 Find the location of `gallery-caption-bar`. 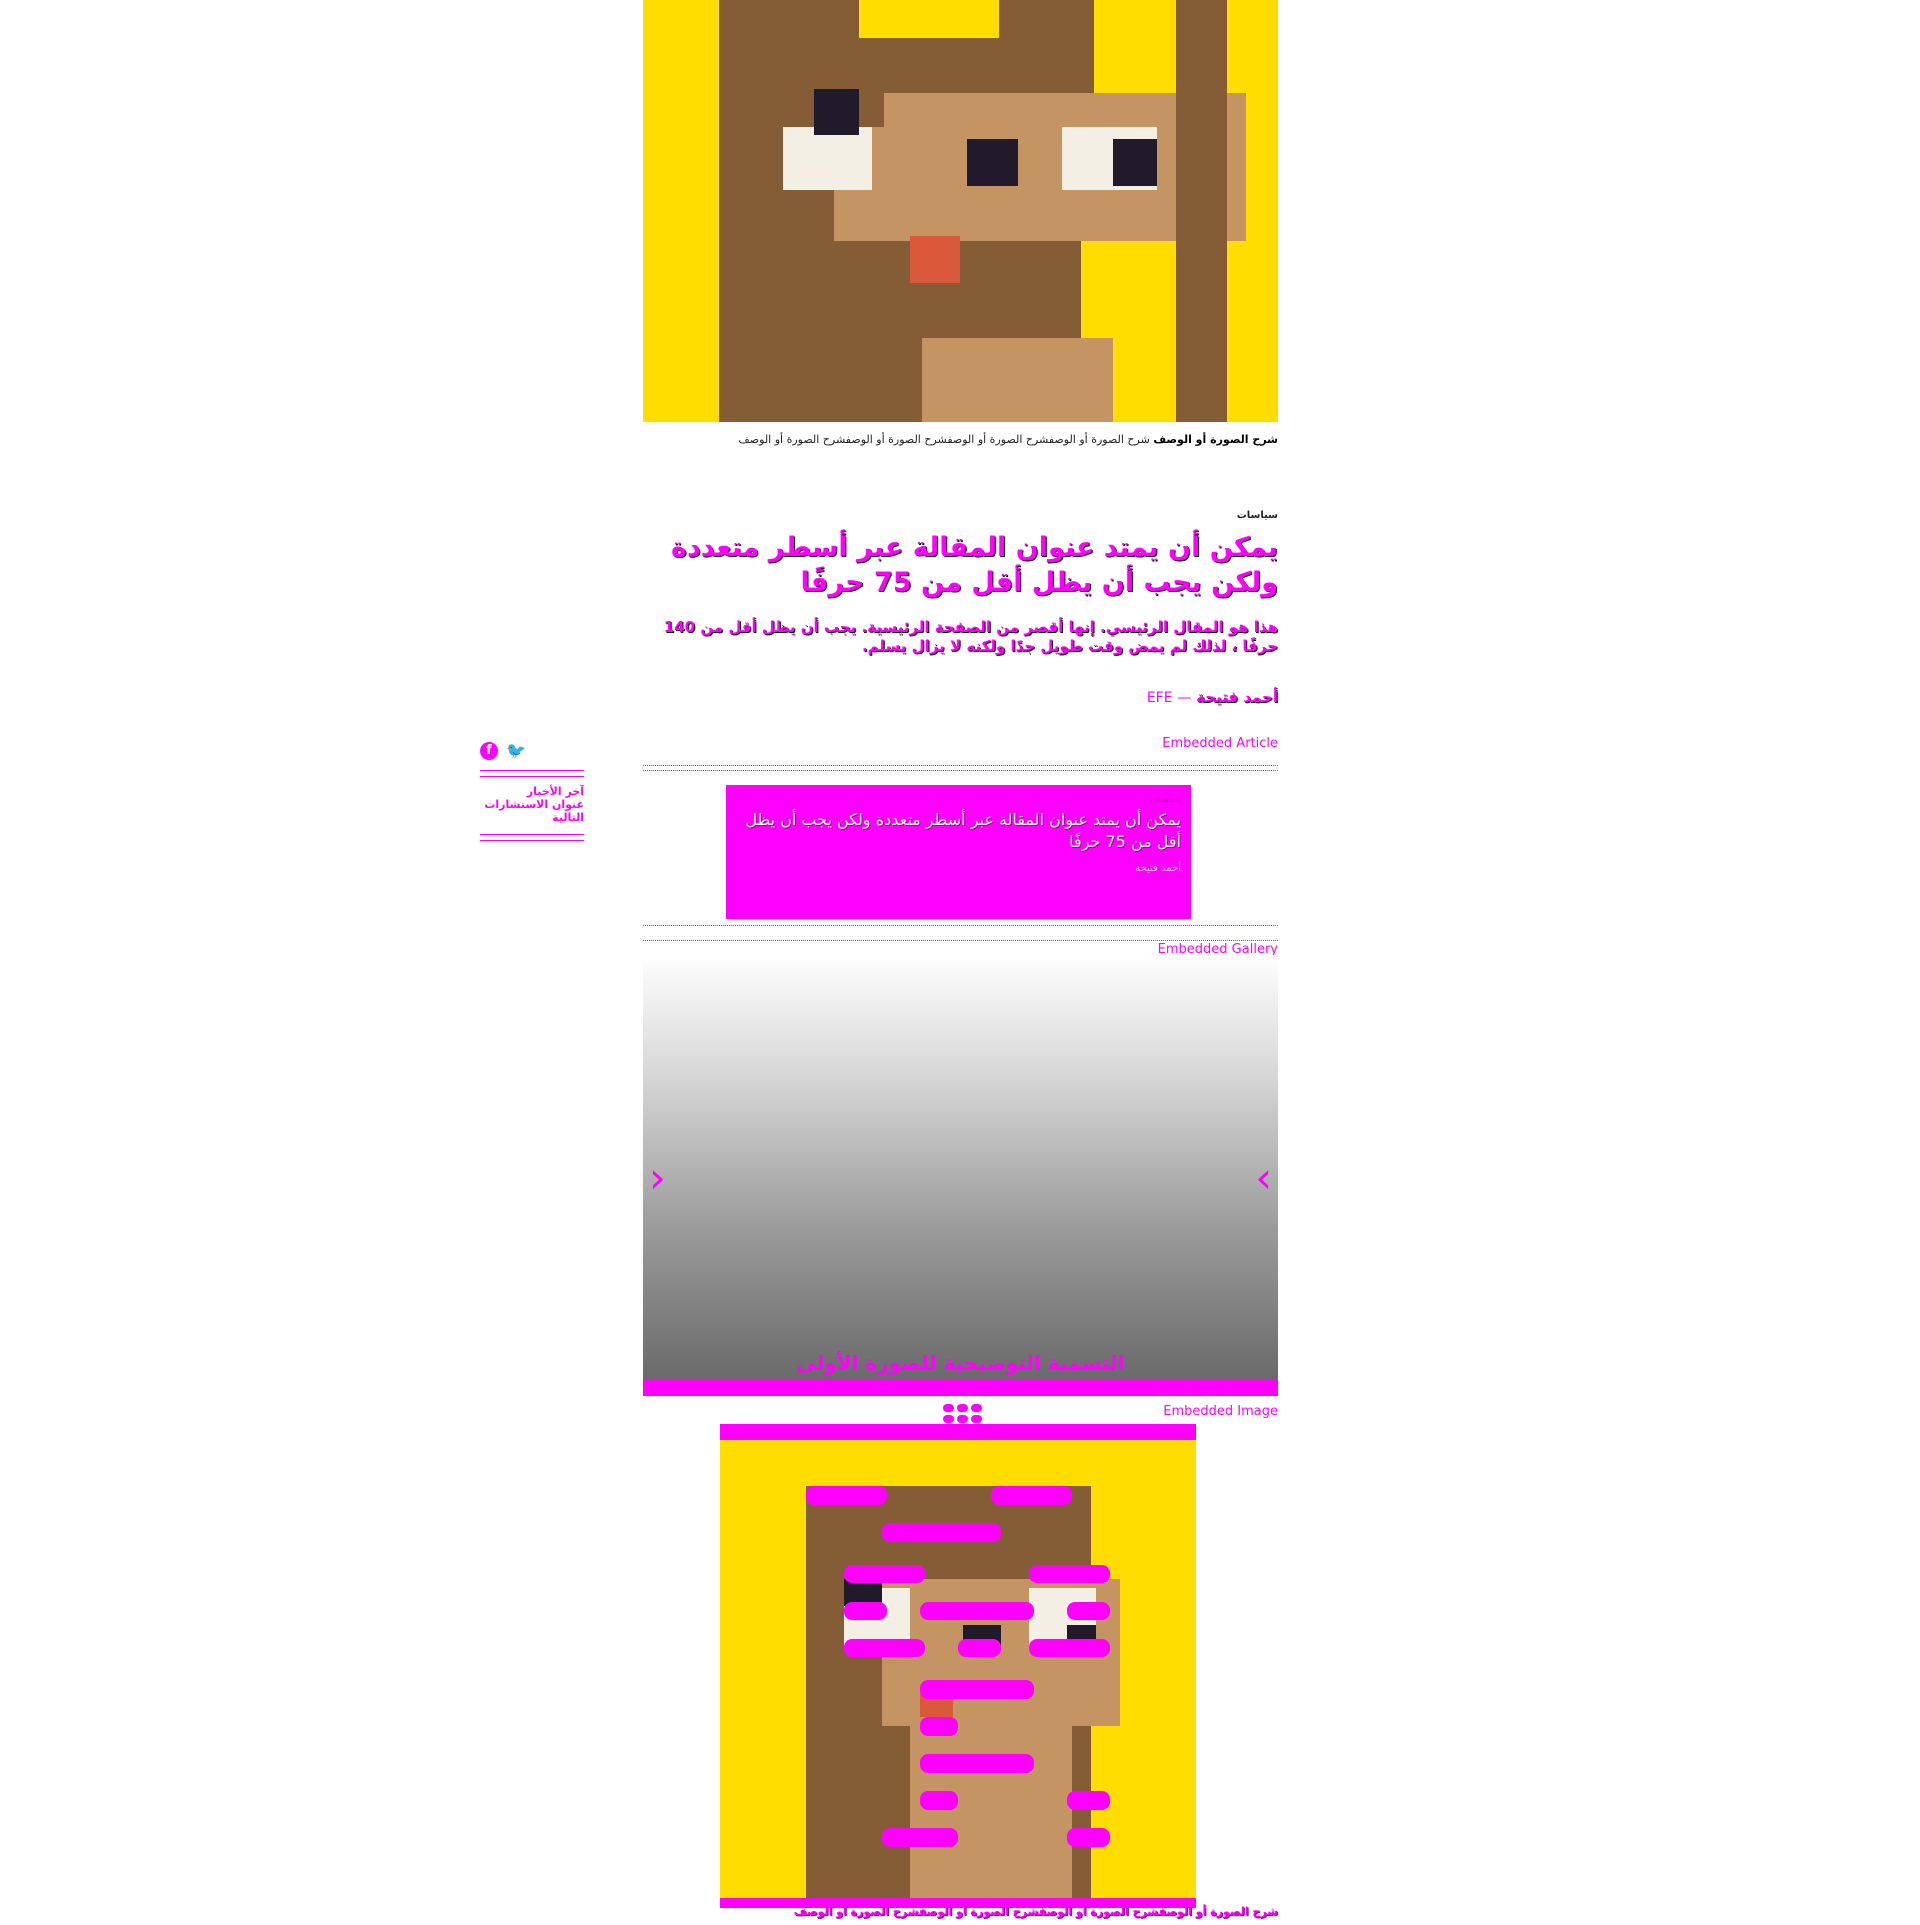

gallery-caption-bar is located at coordinates (960, 1388).